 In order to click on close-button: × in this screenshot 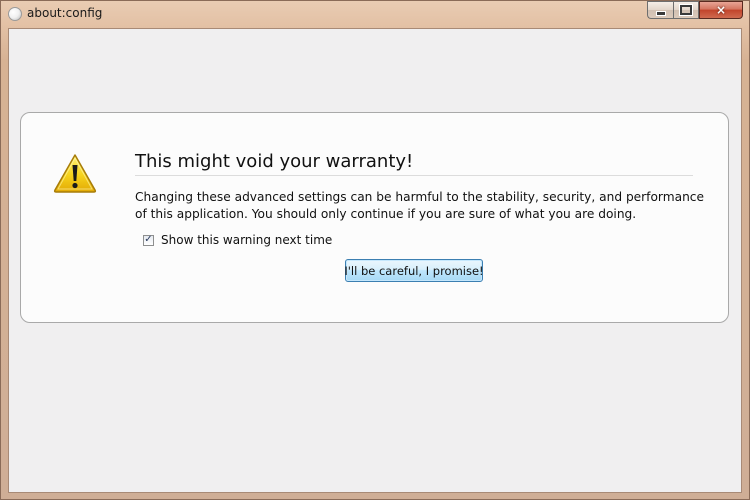, I will do `click(721, 10)`.